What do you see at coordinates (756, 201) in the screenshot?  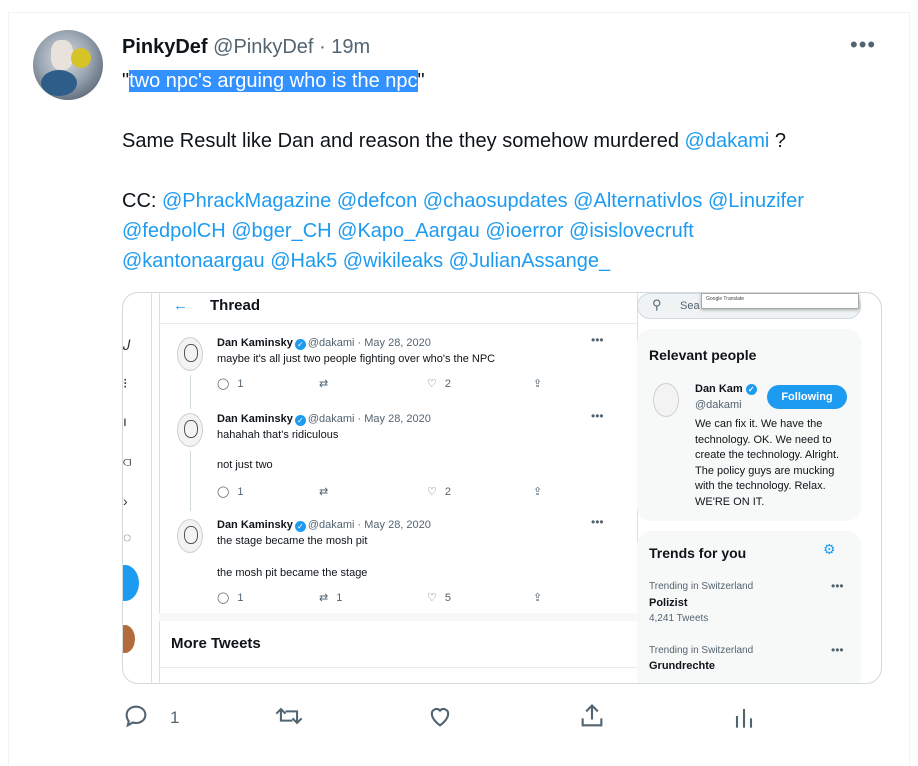 I see `mention-link: @Linuzifer` at bounding box center [756, 201].